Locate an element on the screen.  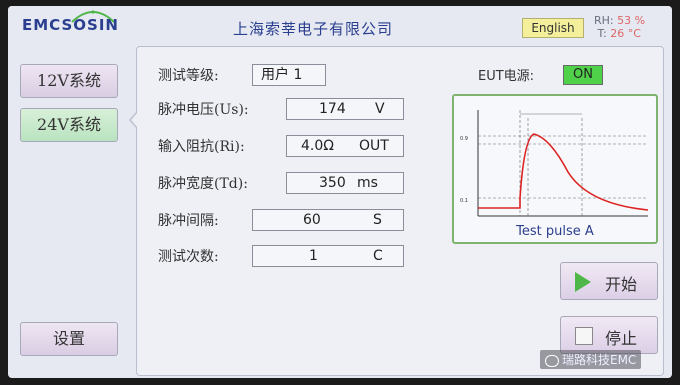
watermark: 瑞路科技EMC is located at coordinates (591, 359).